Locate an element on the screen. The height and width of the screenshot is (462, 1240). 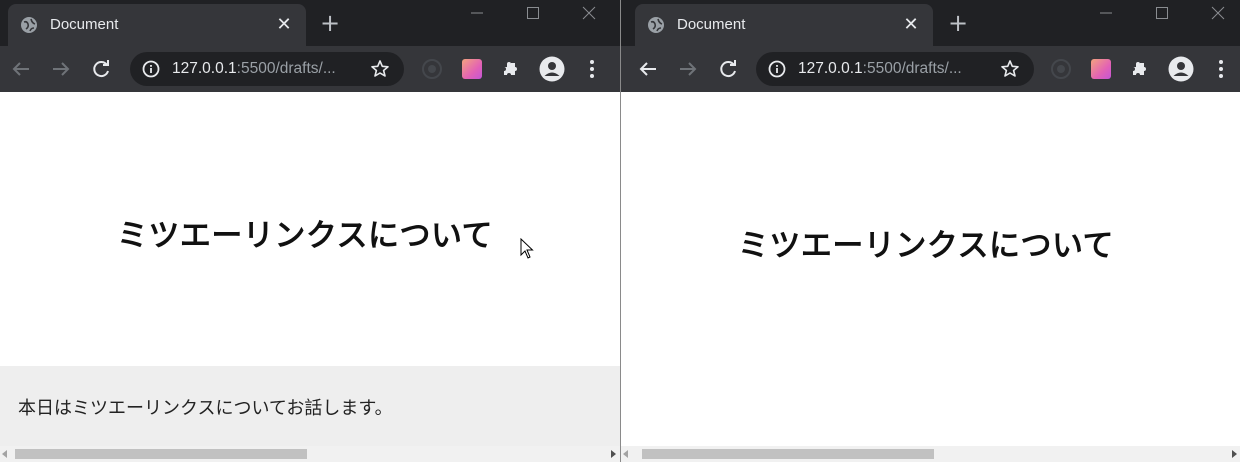
intro-section: 本日はミツエーリンクスについてお話します。 is located at coordinates (310, 406).